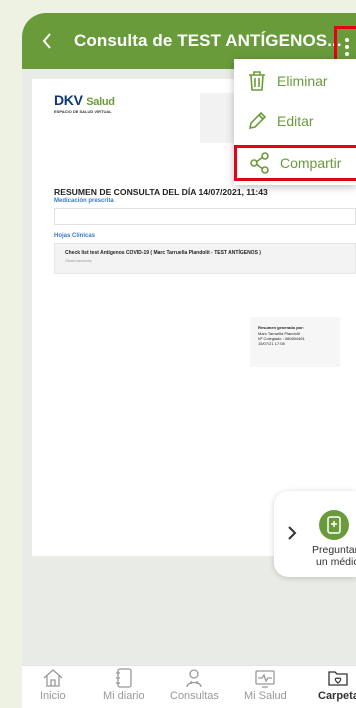 The width and height of the screenshot is (356, 708). What do you see at coordinates (257, 81) in the screenshot?
I see `trash-icon` at bounding box center [257, 81].